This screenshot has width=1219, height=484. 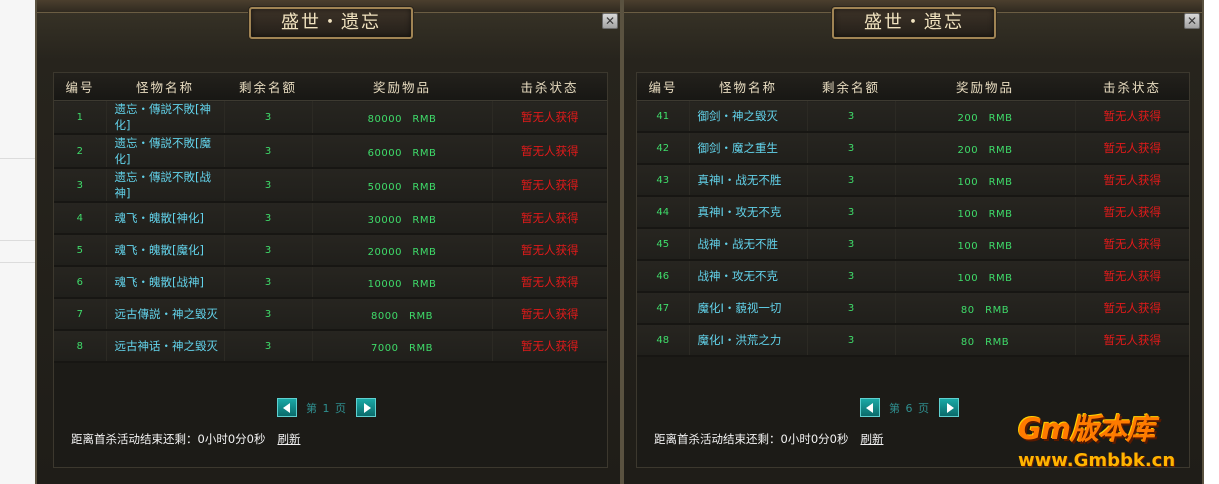 I want to click on site-watermark: Gm版本库 www.Gmbbk.cn, so click(x=1115, y=442).